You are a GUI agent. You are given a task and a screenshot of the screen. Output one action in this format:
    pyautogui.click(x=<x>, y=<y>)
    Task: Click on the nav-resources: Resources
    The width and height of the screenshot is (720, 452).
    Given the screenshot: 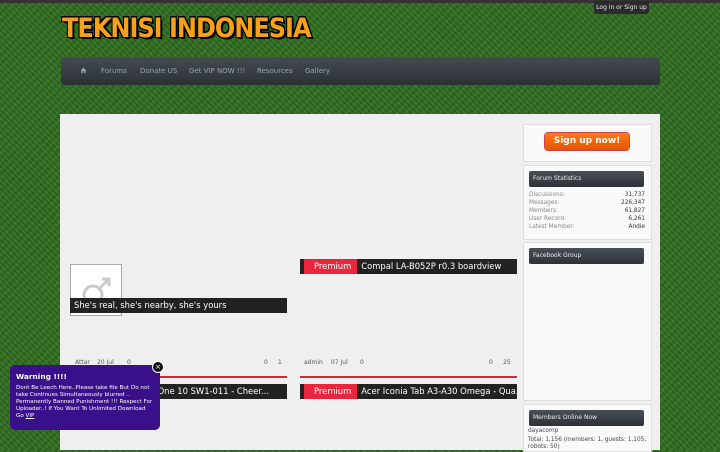 What is the action you would take?
    pyautogui.click(x=275, y=71)
    